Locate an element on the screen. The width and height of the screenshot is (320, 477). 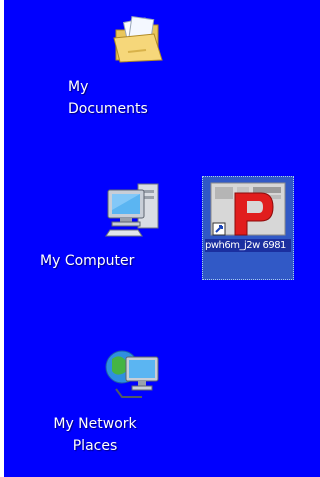
folder-documents-icon is located at coordinates (138, 39).